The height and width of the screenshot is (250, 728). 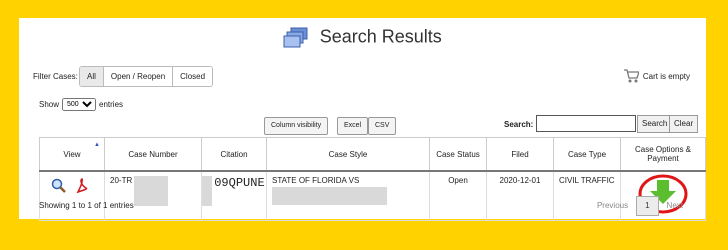 What do you see at coordinates (234, 154) in the screenshot?
I see `col-citation: Citation` at bounding box center [234, 154].